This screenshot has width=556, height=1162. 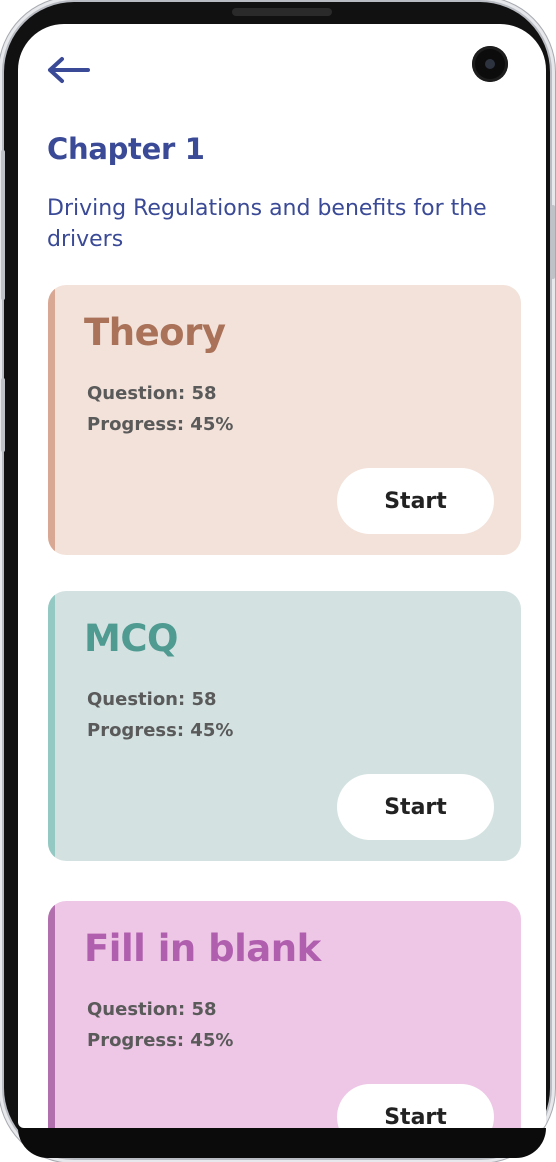 I want to click on card-title: MCQ, so click(x=131, y=638).